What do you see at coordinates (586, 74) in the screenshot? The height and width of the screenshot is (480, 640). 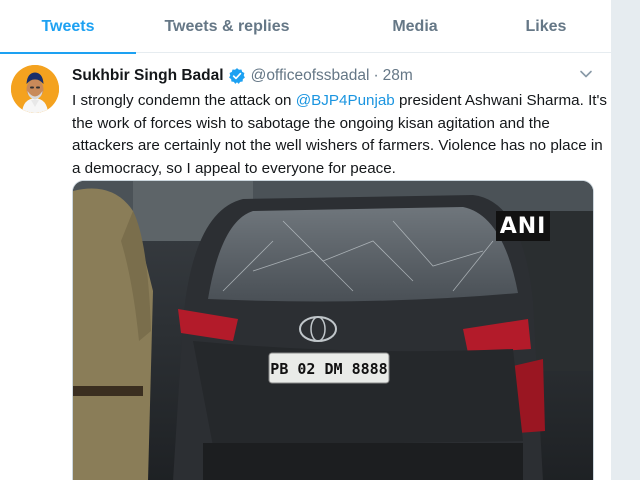 I see `chevron-down-icon` at bounding box center [586, 74].